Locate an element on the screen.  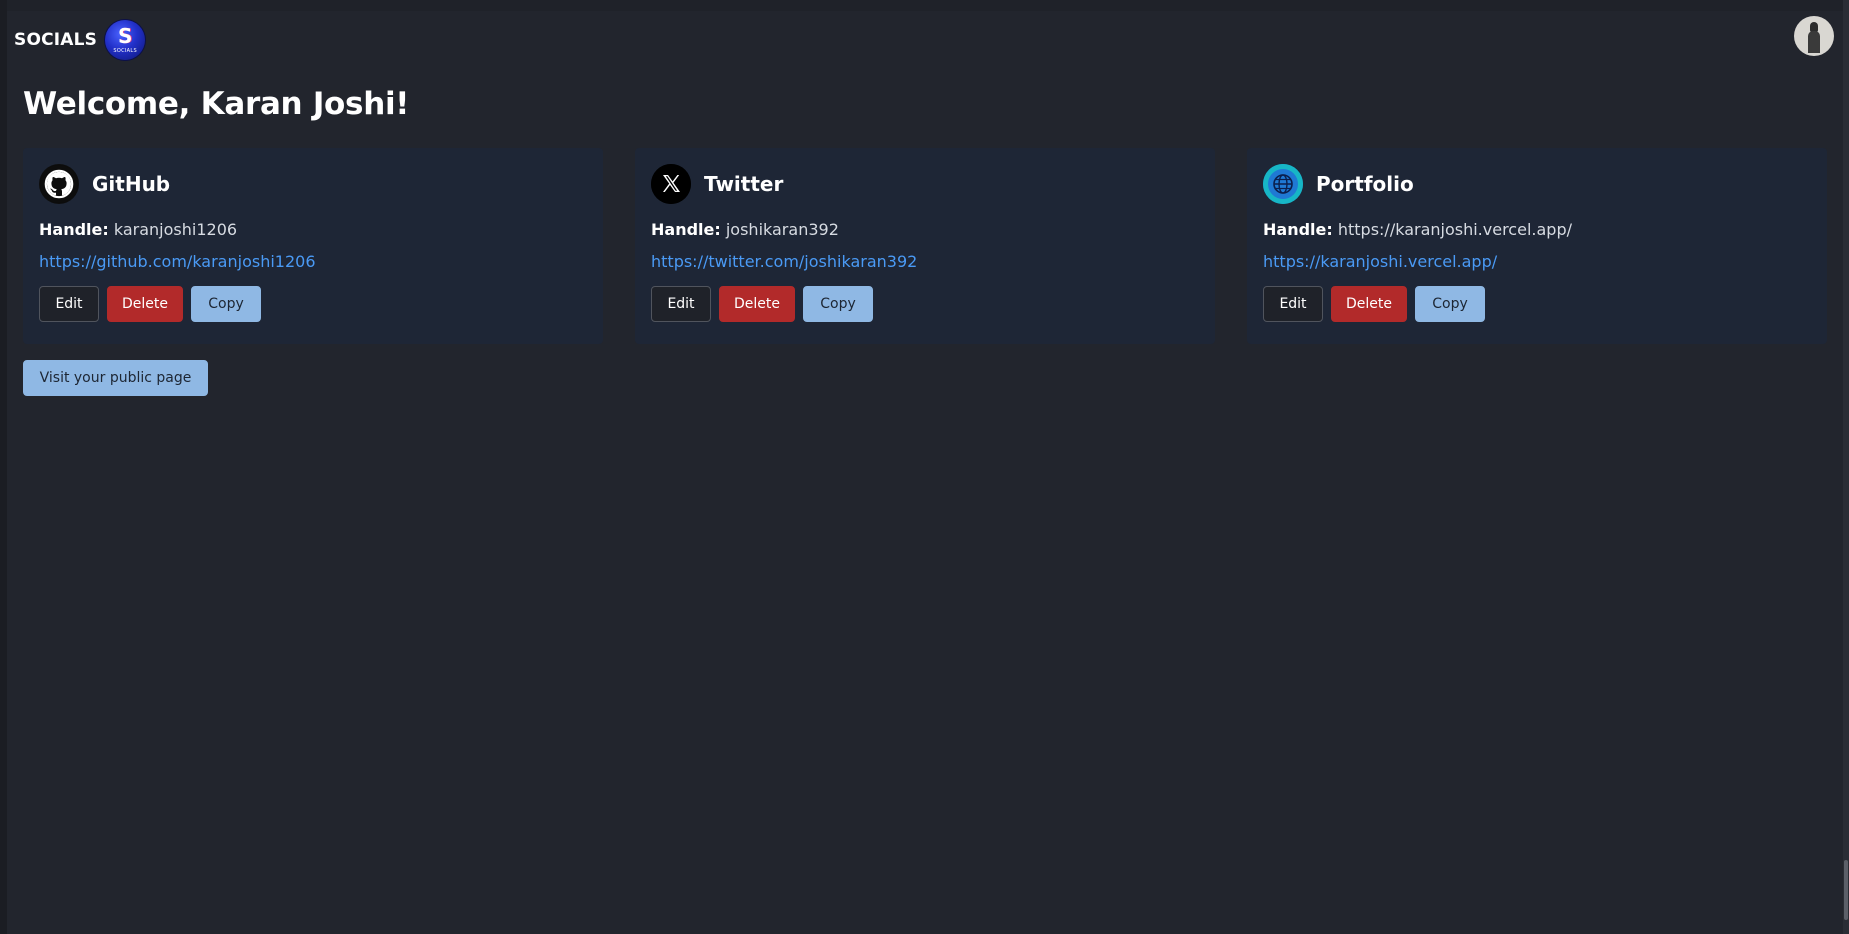
handle-value: https://karanjoshi.vercel.app/ is located at coordinates (1454, 229).